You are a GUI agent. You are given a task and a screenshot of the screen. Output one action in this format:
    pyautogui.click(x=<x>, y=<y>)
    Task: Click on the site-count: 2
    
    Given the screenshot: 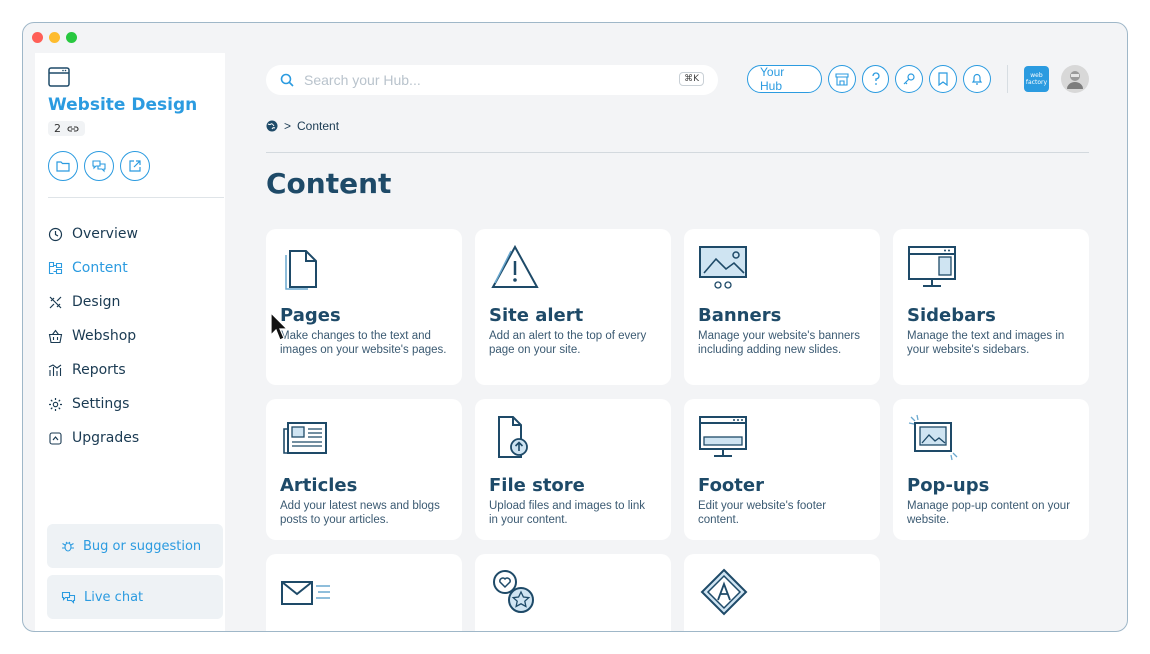 What is the action you would take?
    pyautogui.click(x=57, y=128)
    